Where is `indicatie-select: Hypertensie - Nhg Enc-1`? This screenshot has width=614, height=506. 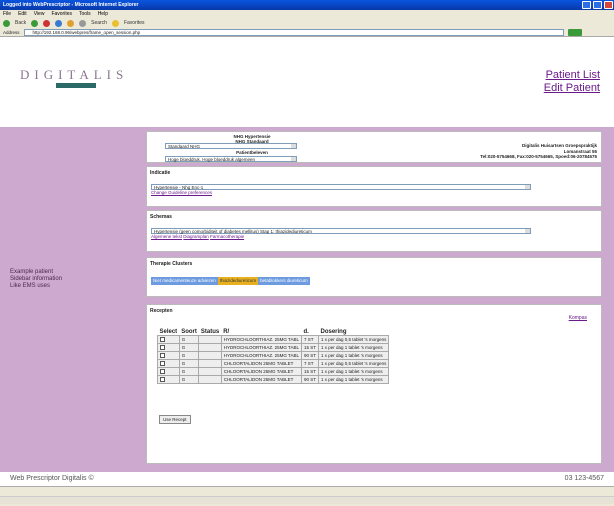 indicatie-select: Hypertensie - Nhg Enc-1 is located at coordinates (341, 187).